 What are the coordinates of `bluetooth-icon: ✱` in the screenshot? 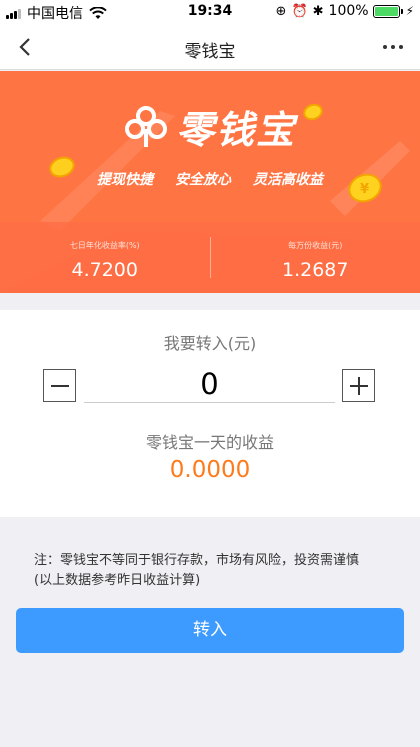 It's located at (318, 11).